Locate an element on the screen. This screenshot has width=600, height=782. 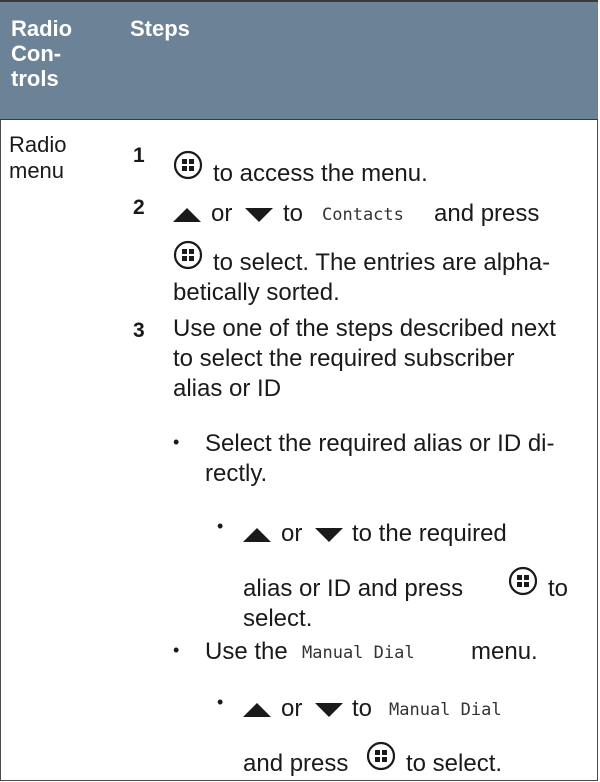
option-text: to select. is located at coordinates (454, 763).